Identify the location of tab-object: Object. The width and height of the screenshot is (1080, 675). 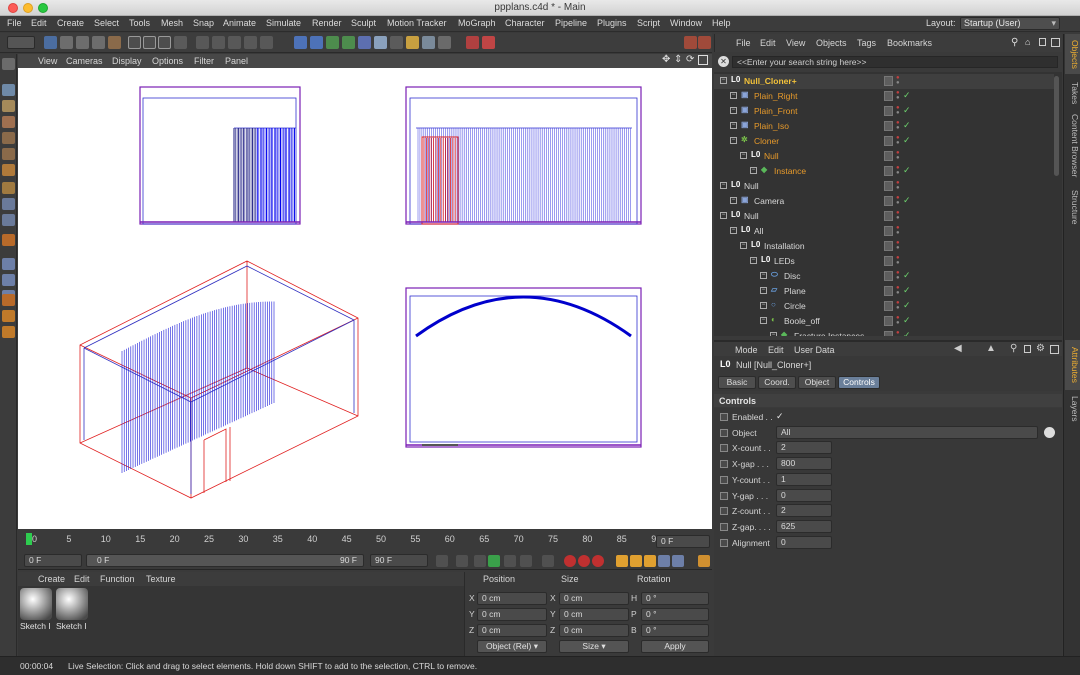
(817, 382).